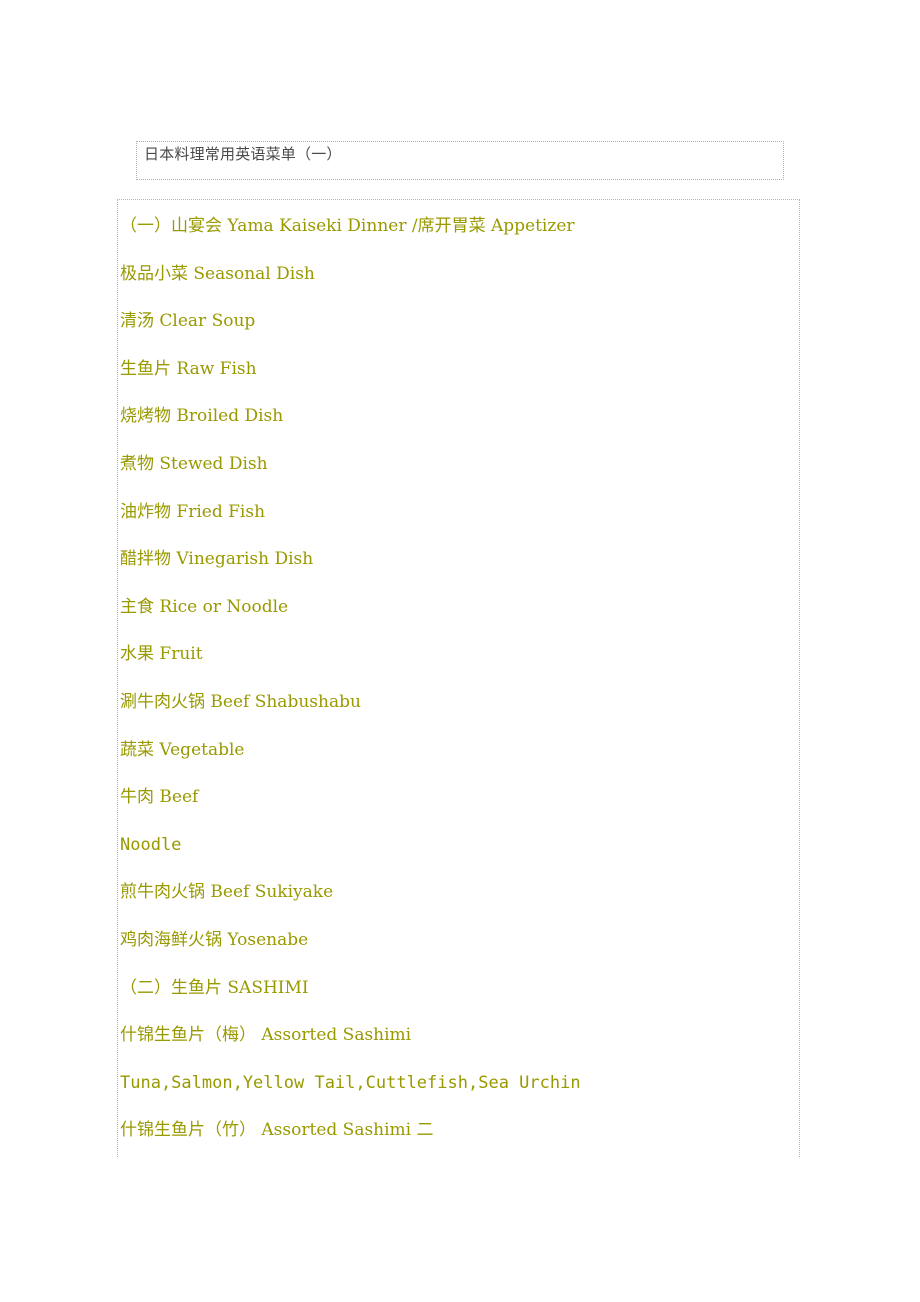 Image resolution: width=920 pixels, height=1302 pixels. Describe the element at coordinates (194, 463) in the screenshot. I see `menu-line: 煮物 Stewed Dish` at that location.